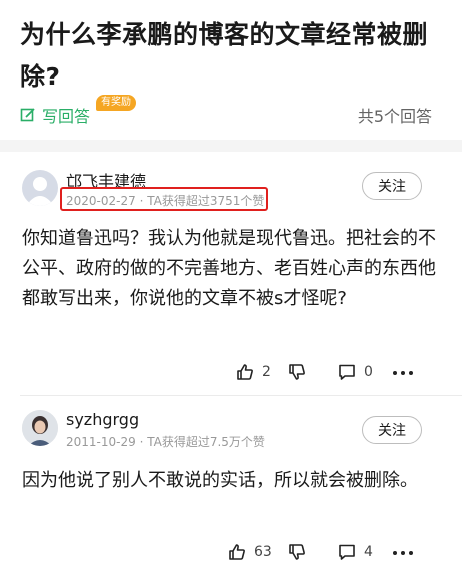 The width and height of the screenshot is (462, 569). What do you see at coordinates (66, 116) in the screenshot?
I see `write-answer-label: 写回答` at bounding box center [66, 116].